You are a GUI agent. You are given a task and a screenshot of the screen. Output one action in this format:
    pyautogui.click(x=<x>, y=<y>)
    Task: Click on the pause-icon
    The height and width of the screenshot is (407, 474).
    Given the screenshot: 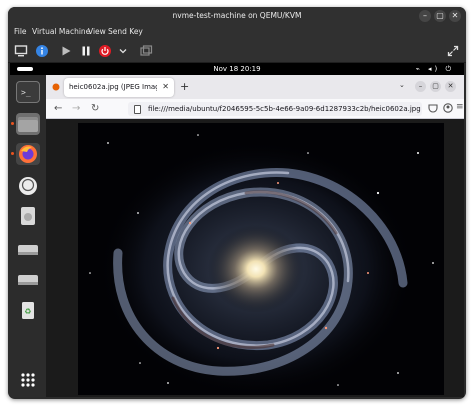 What is the action you would take?
    pyautogui.click(x=86, y=51)
    